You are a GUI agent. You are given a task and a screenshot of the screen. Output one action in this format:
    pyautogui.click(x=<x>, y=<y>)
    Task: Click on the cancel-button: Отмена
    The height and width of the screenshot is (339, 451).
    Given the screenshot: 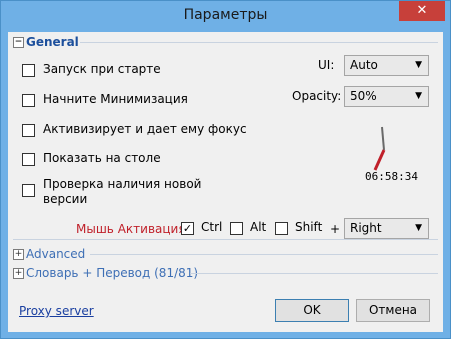 What is the action you would take?
    pyautogui.click(x=393, y=310)
    